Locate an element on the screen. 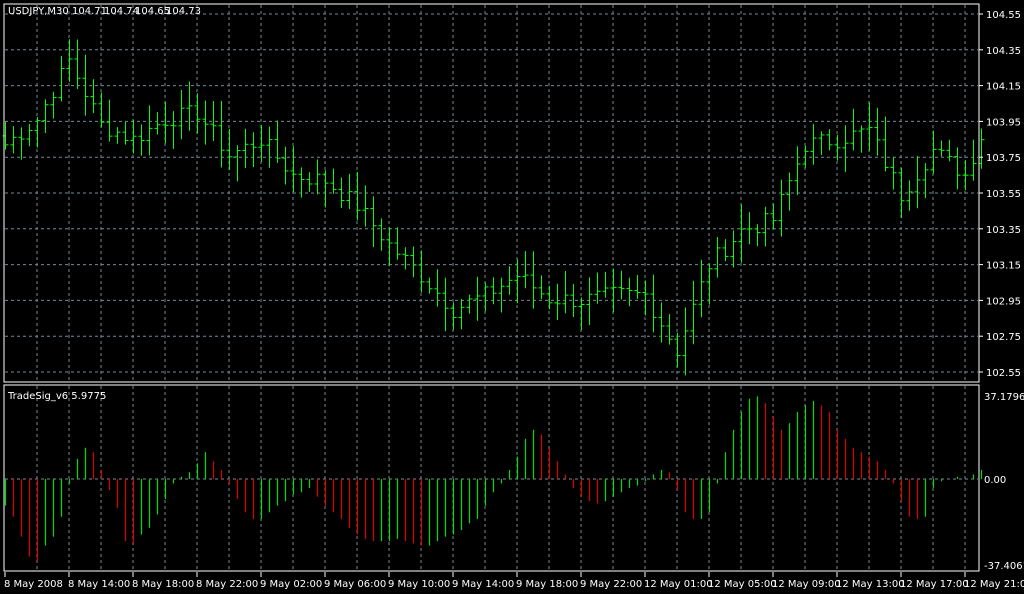 The image size is (1024, 594). ohlc-low: 104.65 is located at coordinates (152, 11).